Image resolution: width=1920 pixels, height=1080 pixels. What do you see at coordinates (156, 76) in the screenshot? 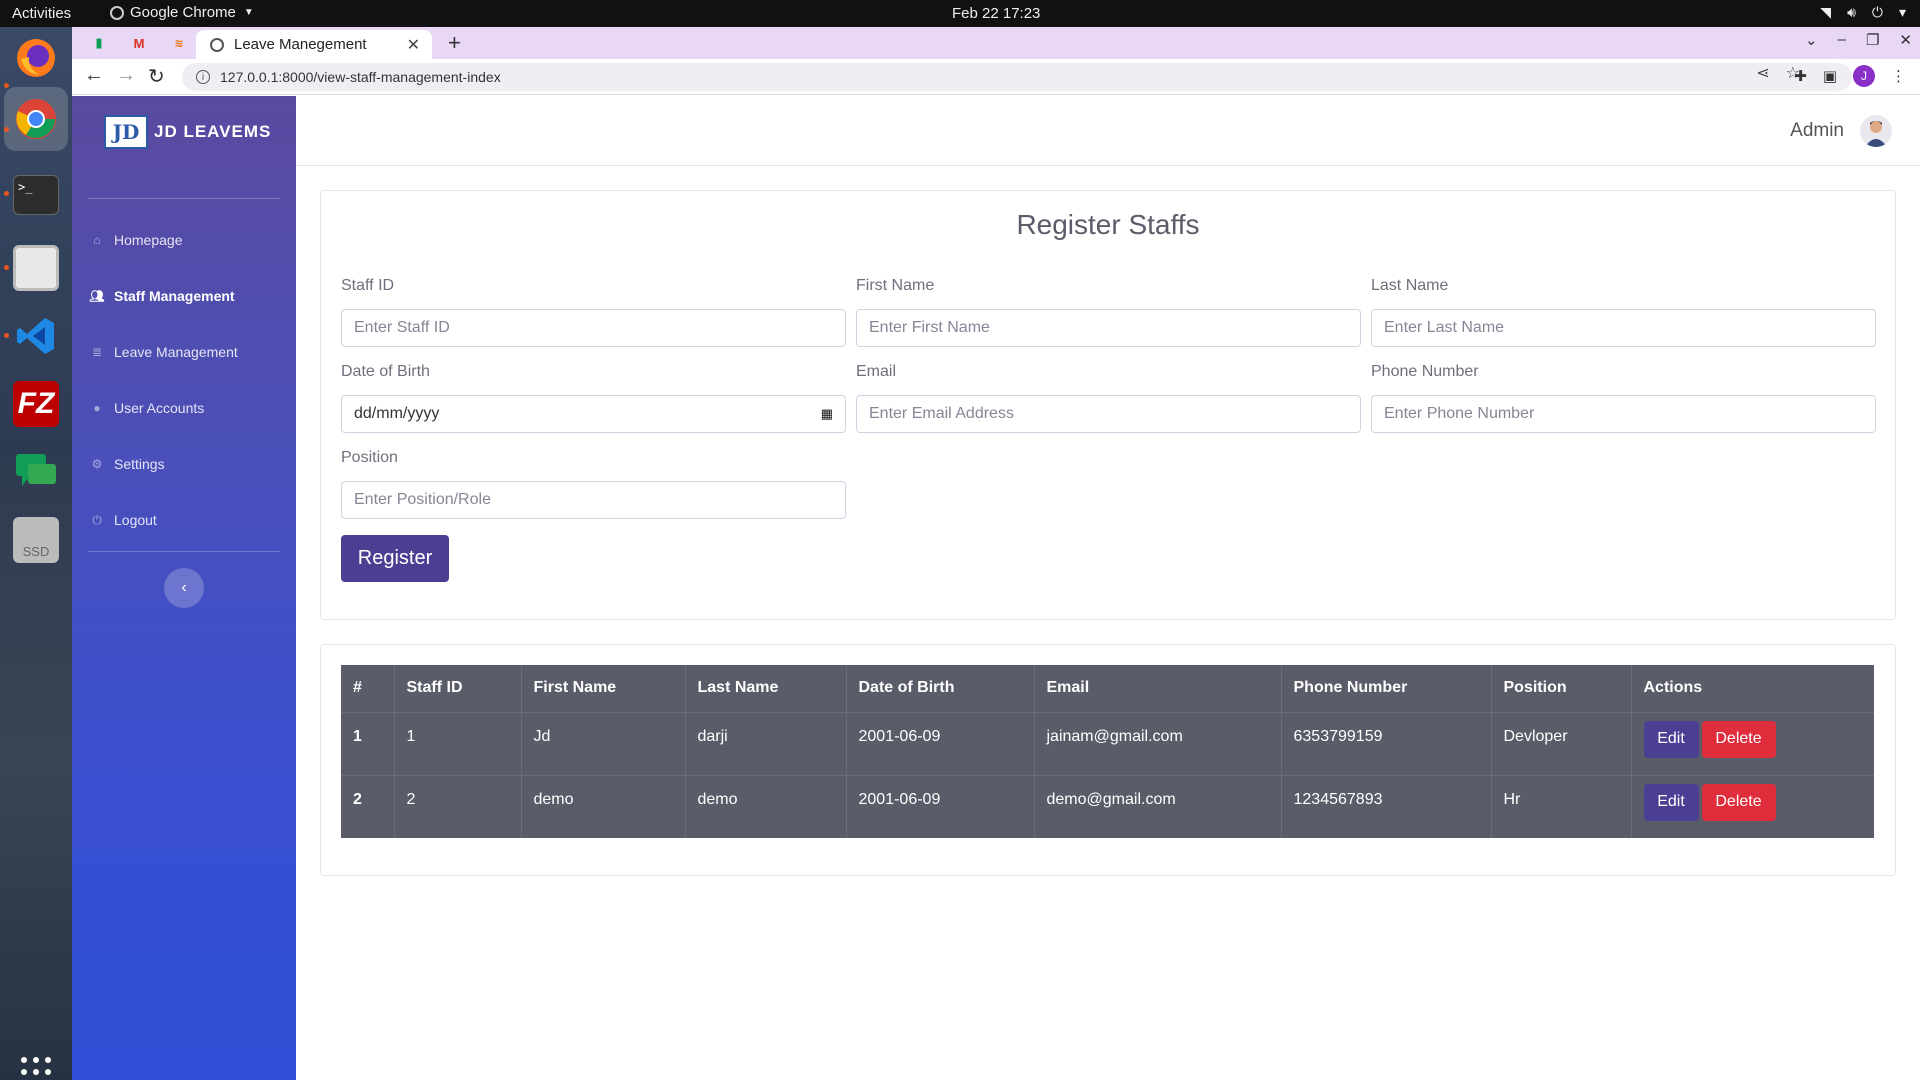
I see `reload-icon: ↻` at bounding box center [156, 76].